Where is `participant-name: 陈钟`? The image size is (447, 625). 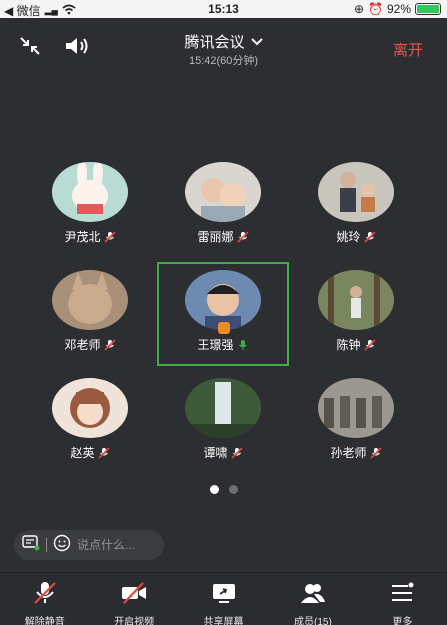
participant-name: 陈钟 is located at coordinates (348, 345).